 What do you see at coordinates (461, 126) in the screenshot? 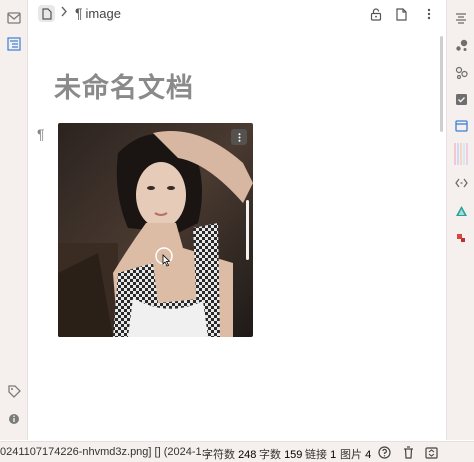
I see `files-icon` at bounding box center [461, 126].